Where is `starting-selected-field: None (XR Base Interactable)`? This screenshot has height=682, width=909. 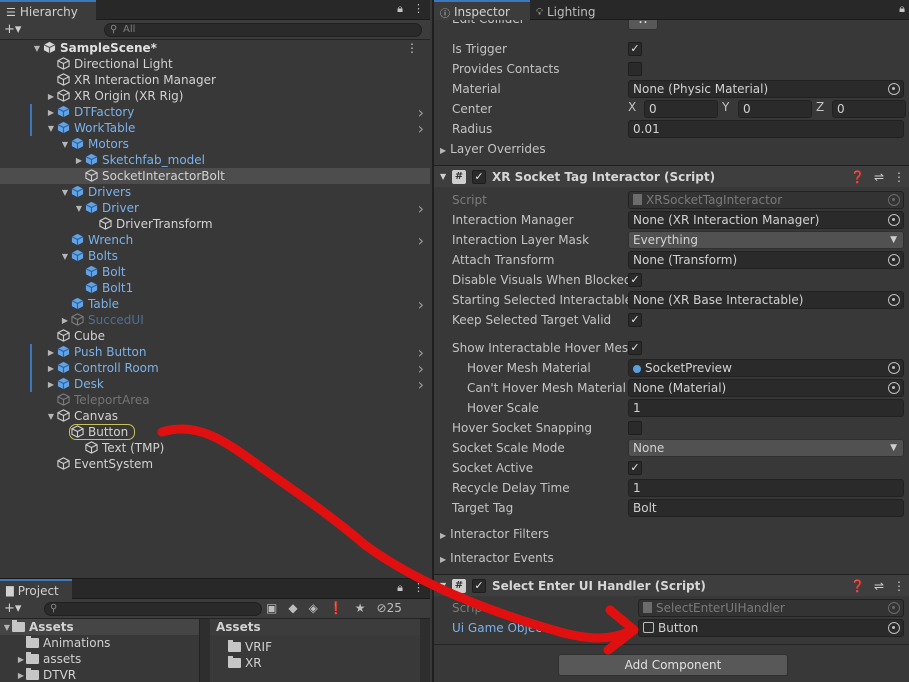
starting-selected-field: None (XR Base Interactable) is located at coordinates (766, 300).